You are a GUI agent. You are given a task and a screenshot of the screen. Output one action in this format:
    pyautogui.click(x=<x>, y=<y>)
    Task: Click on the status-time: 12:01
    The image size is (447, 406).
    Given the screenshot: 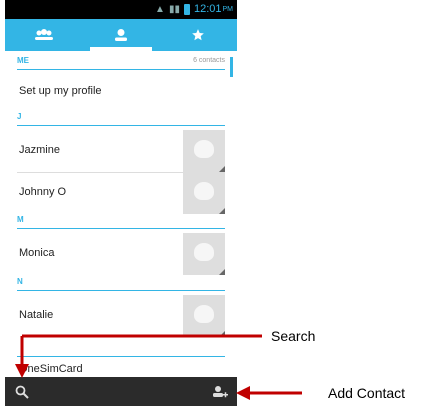 What is the action you would take?
    pyautogui.click(x=207, y=9)
    